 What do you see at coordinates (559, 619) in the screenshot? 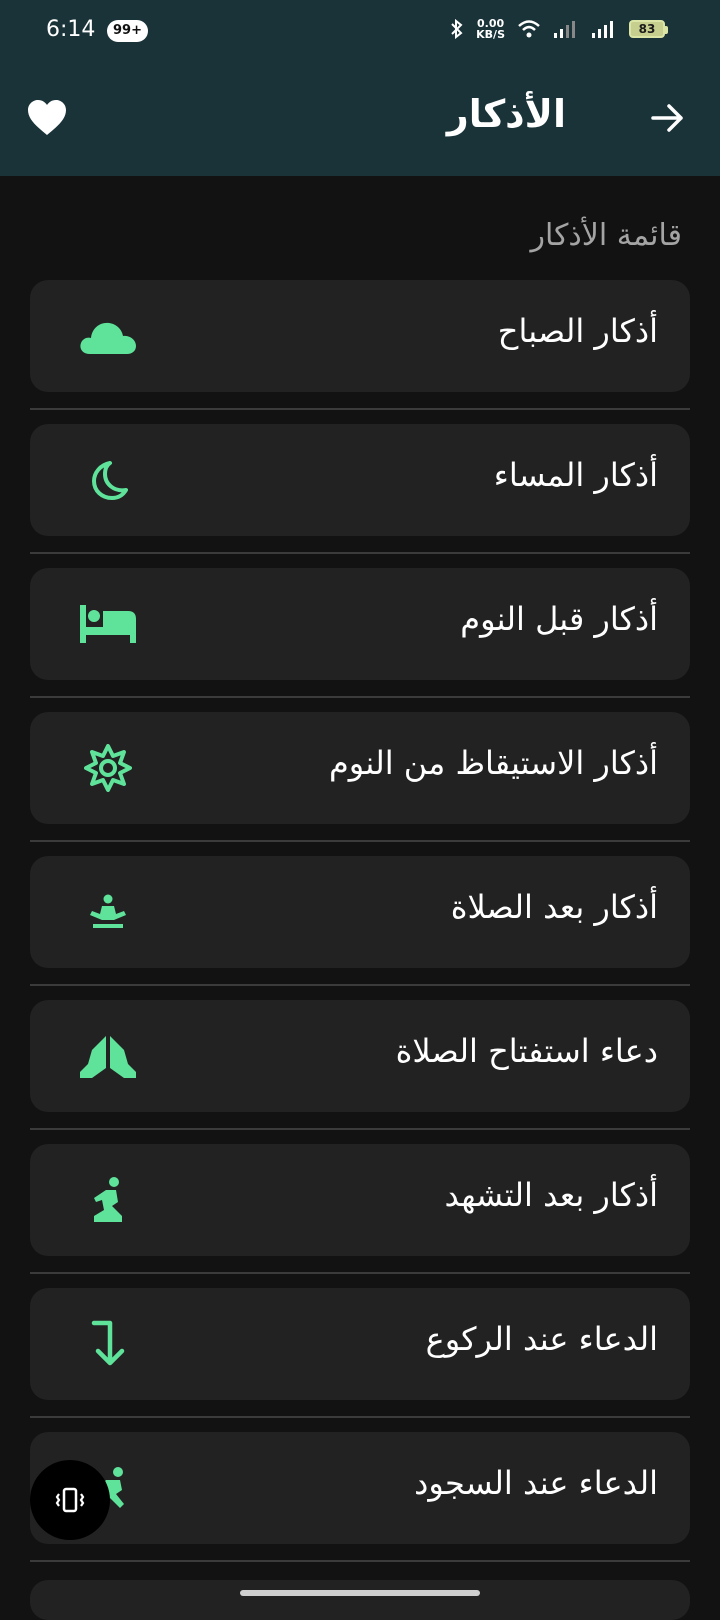
I see `card-label: أذكار قبل النوم` at bounding box center [559, 619].